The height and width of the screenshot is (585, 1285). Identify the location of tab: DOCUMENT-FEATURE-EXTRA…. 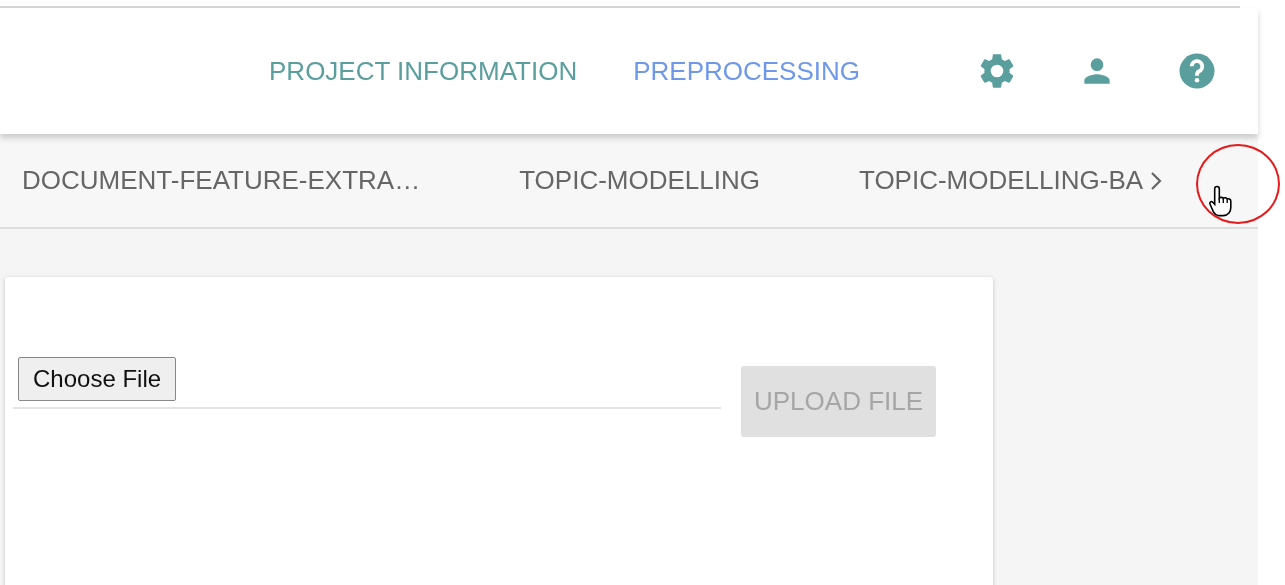
(221, 180).